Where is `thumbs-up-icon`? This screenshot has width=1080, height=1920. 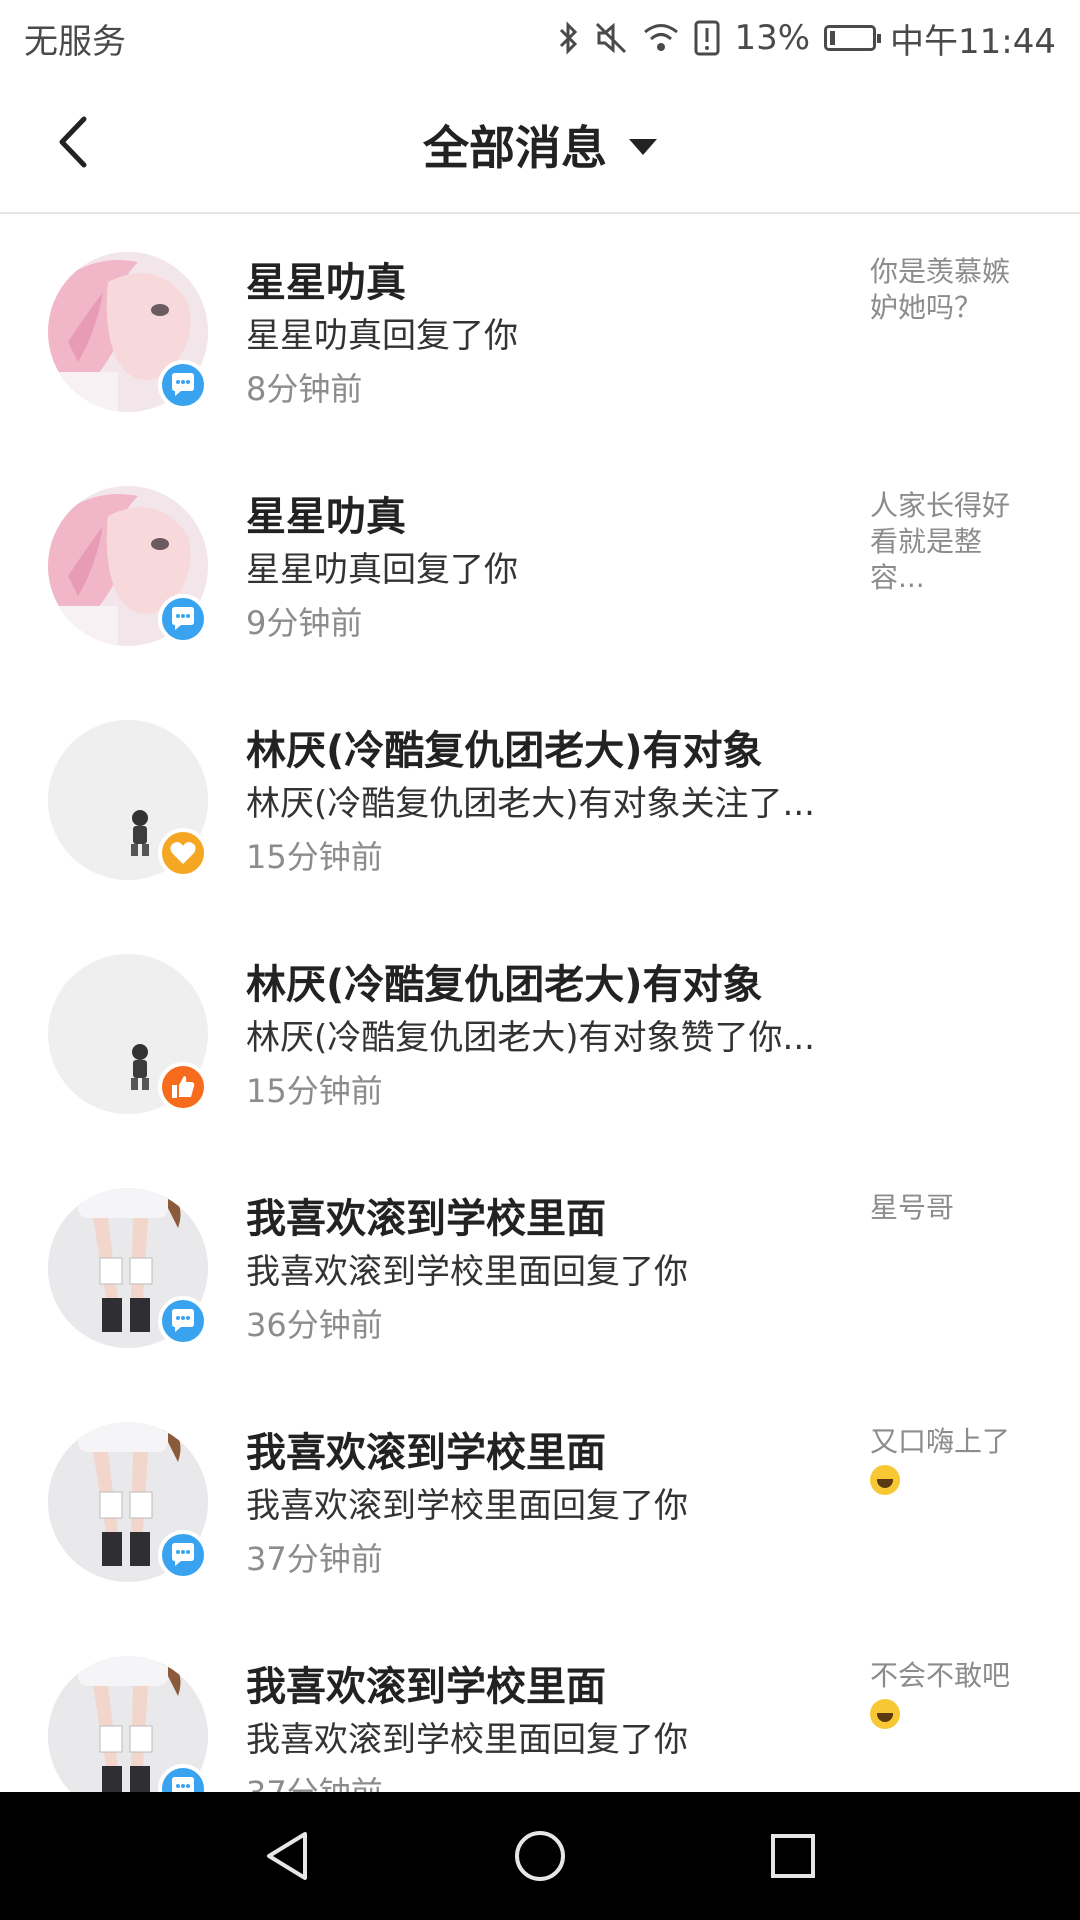
thumbs-up-icon is located at coordinates (183, 1087).